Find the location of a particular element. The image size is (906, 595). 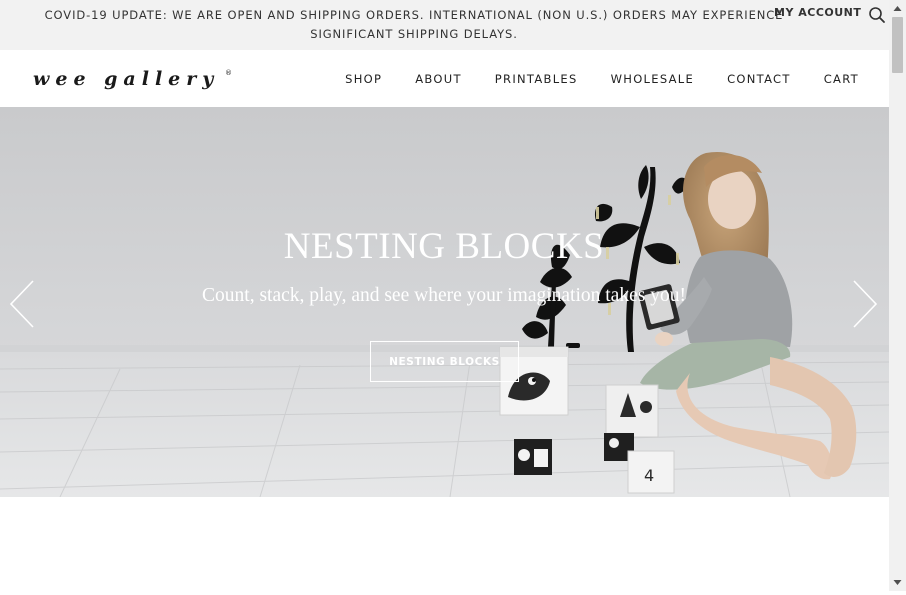

scroll-down-button is located at coordinates (897, 582).